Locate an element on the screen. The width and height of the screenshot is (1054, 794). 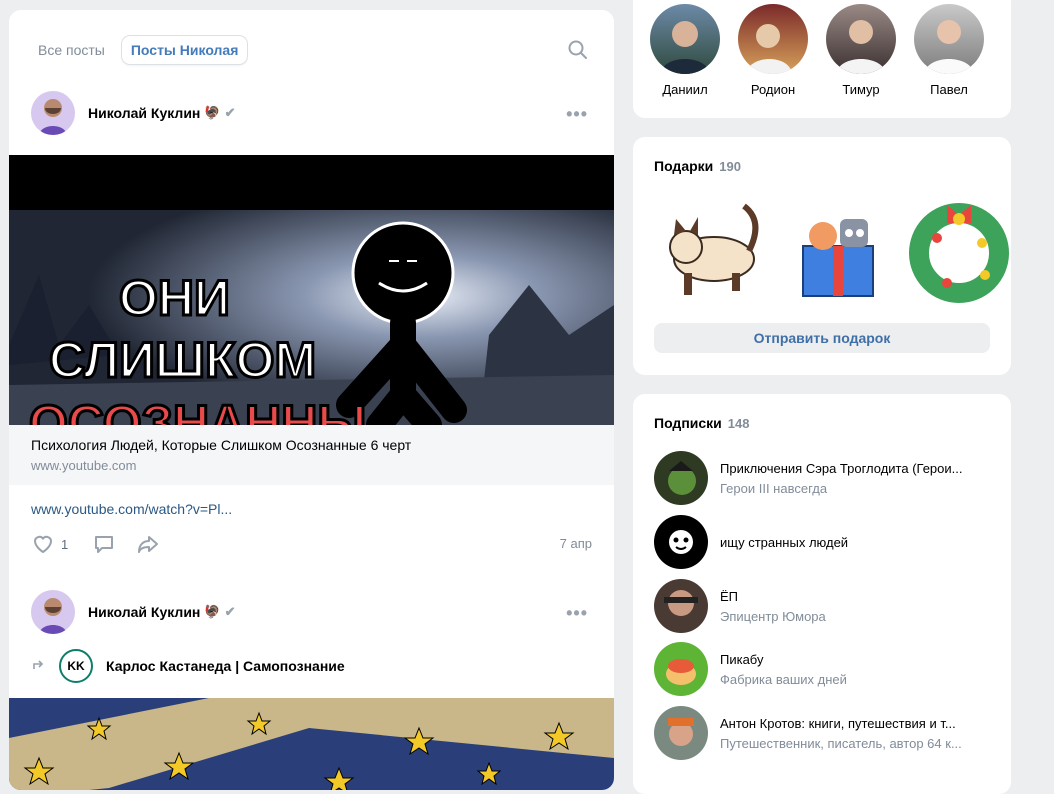
heart-icon is located at coordinates (43, 544).